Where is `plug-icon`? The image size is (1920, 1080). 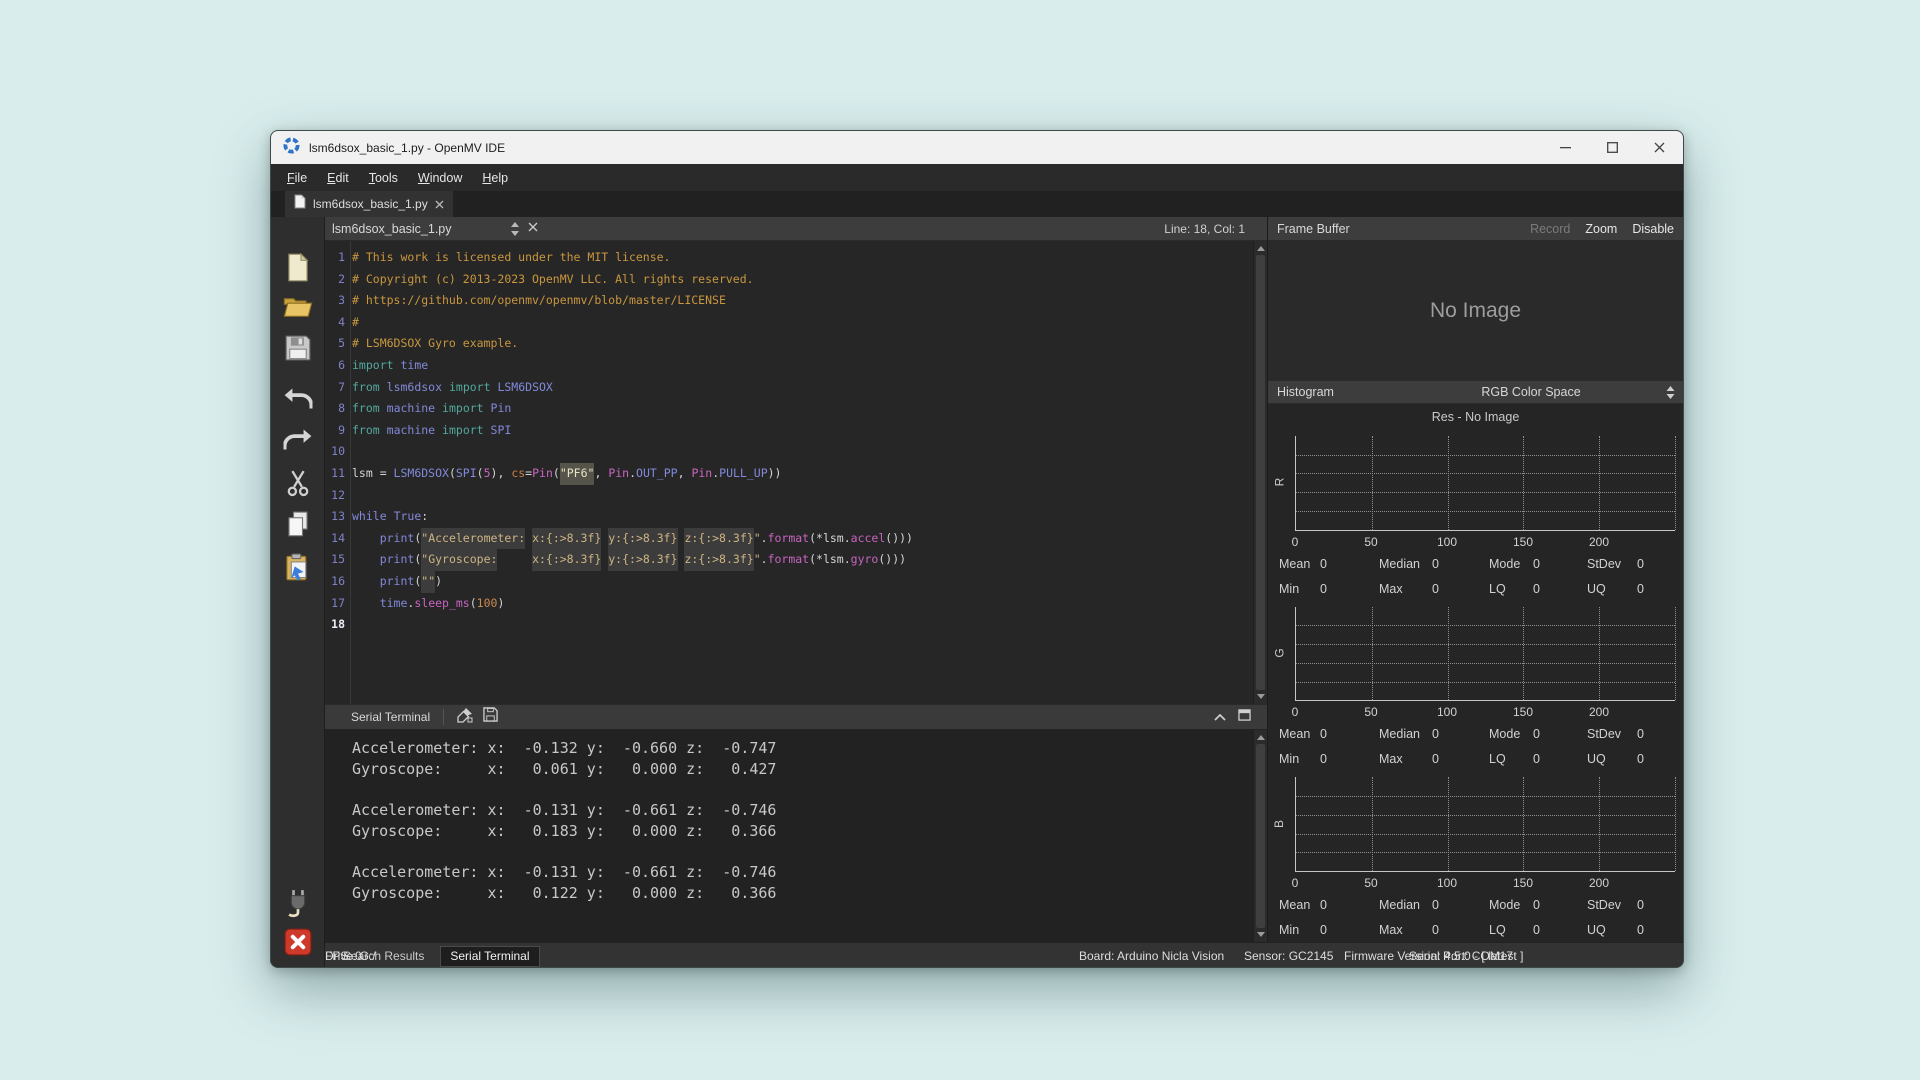 plug-icon is located at coordinates (296, 904).